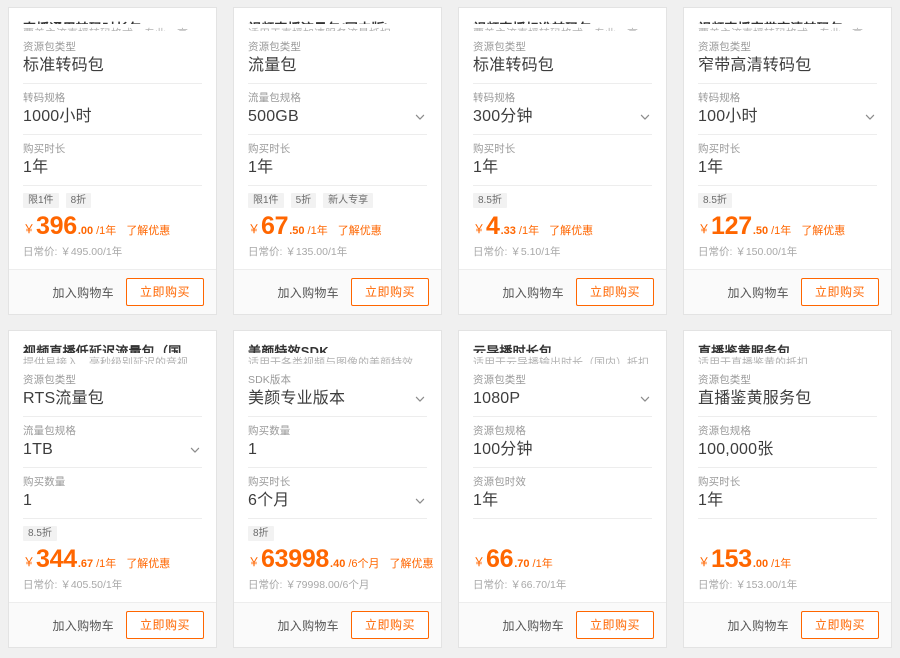  Describe the element at coordinates (748, 252) in the screenshot. I see `original-price: 日常价: ￥150.00/1年` at that location.